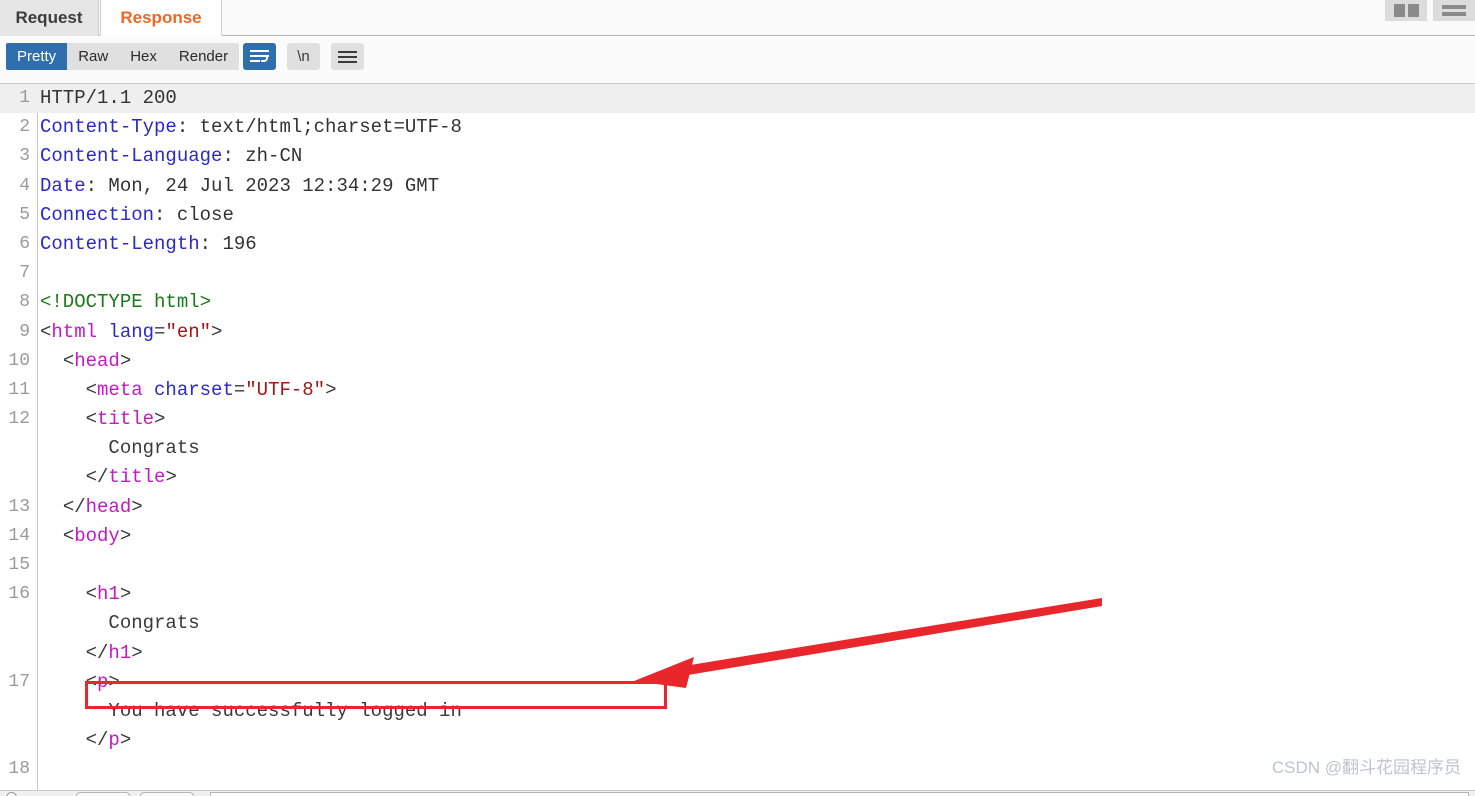 Image resolution: width=1475 pixels, height=796 pixels. What do you see at coordinates (737, 565) in the screenshot?
I see `code-line: 15` at bounding box center [737, 565].